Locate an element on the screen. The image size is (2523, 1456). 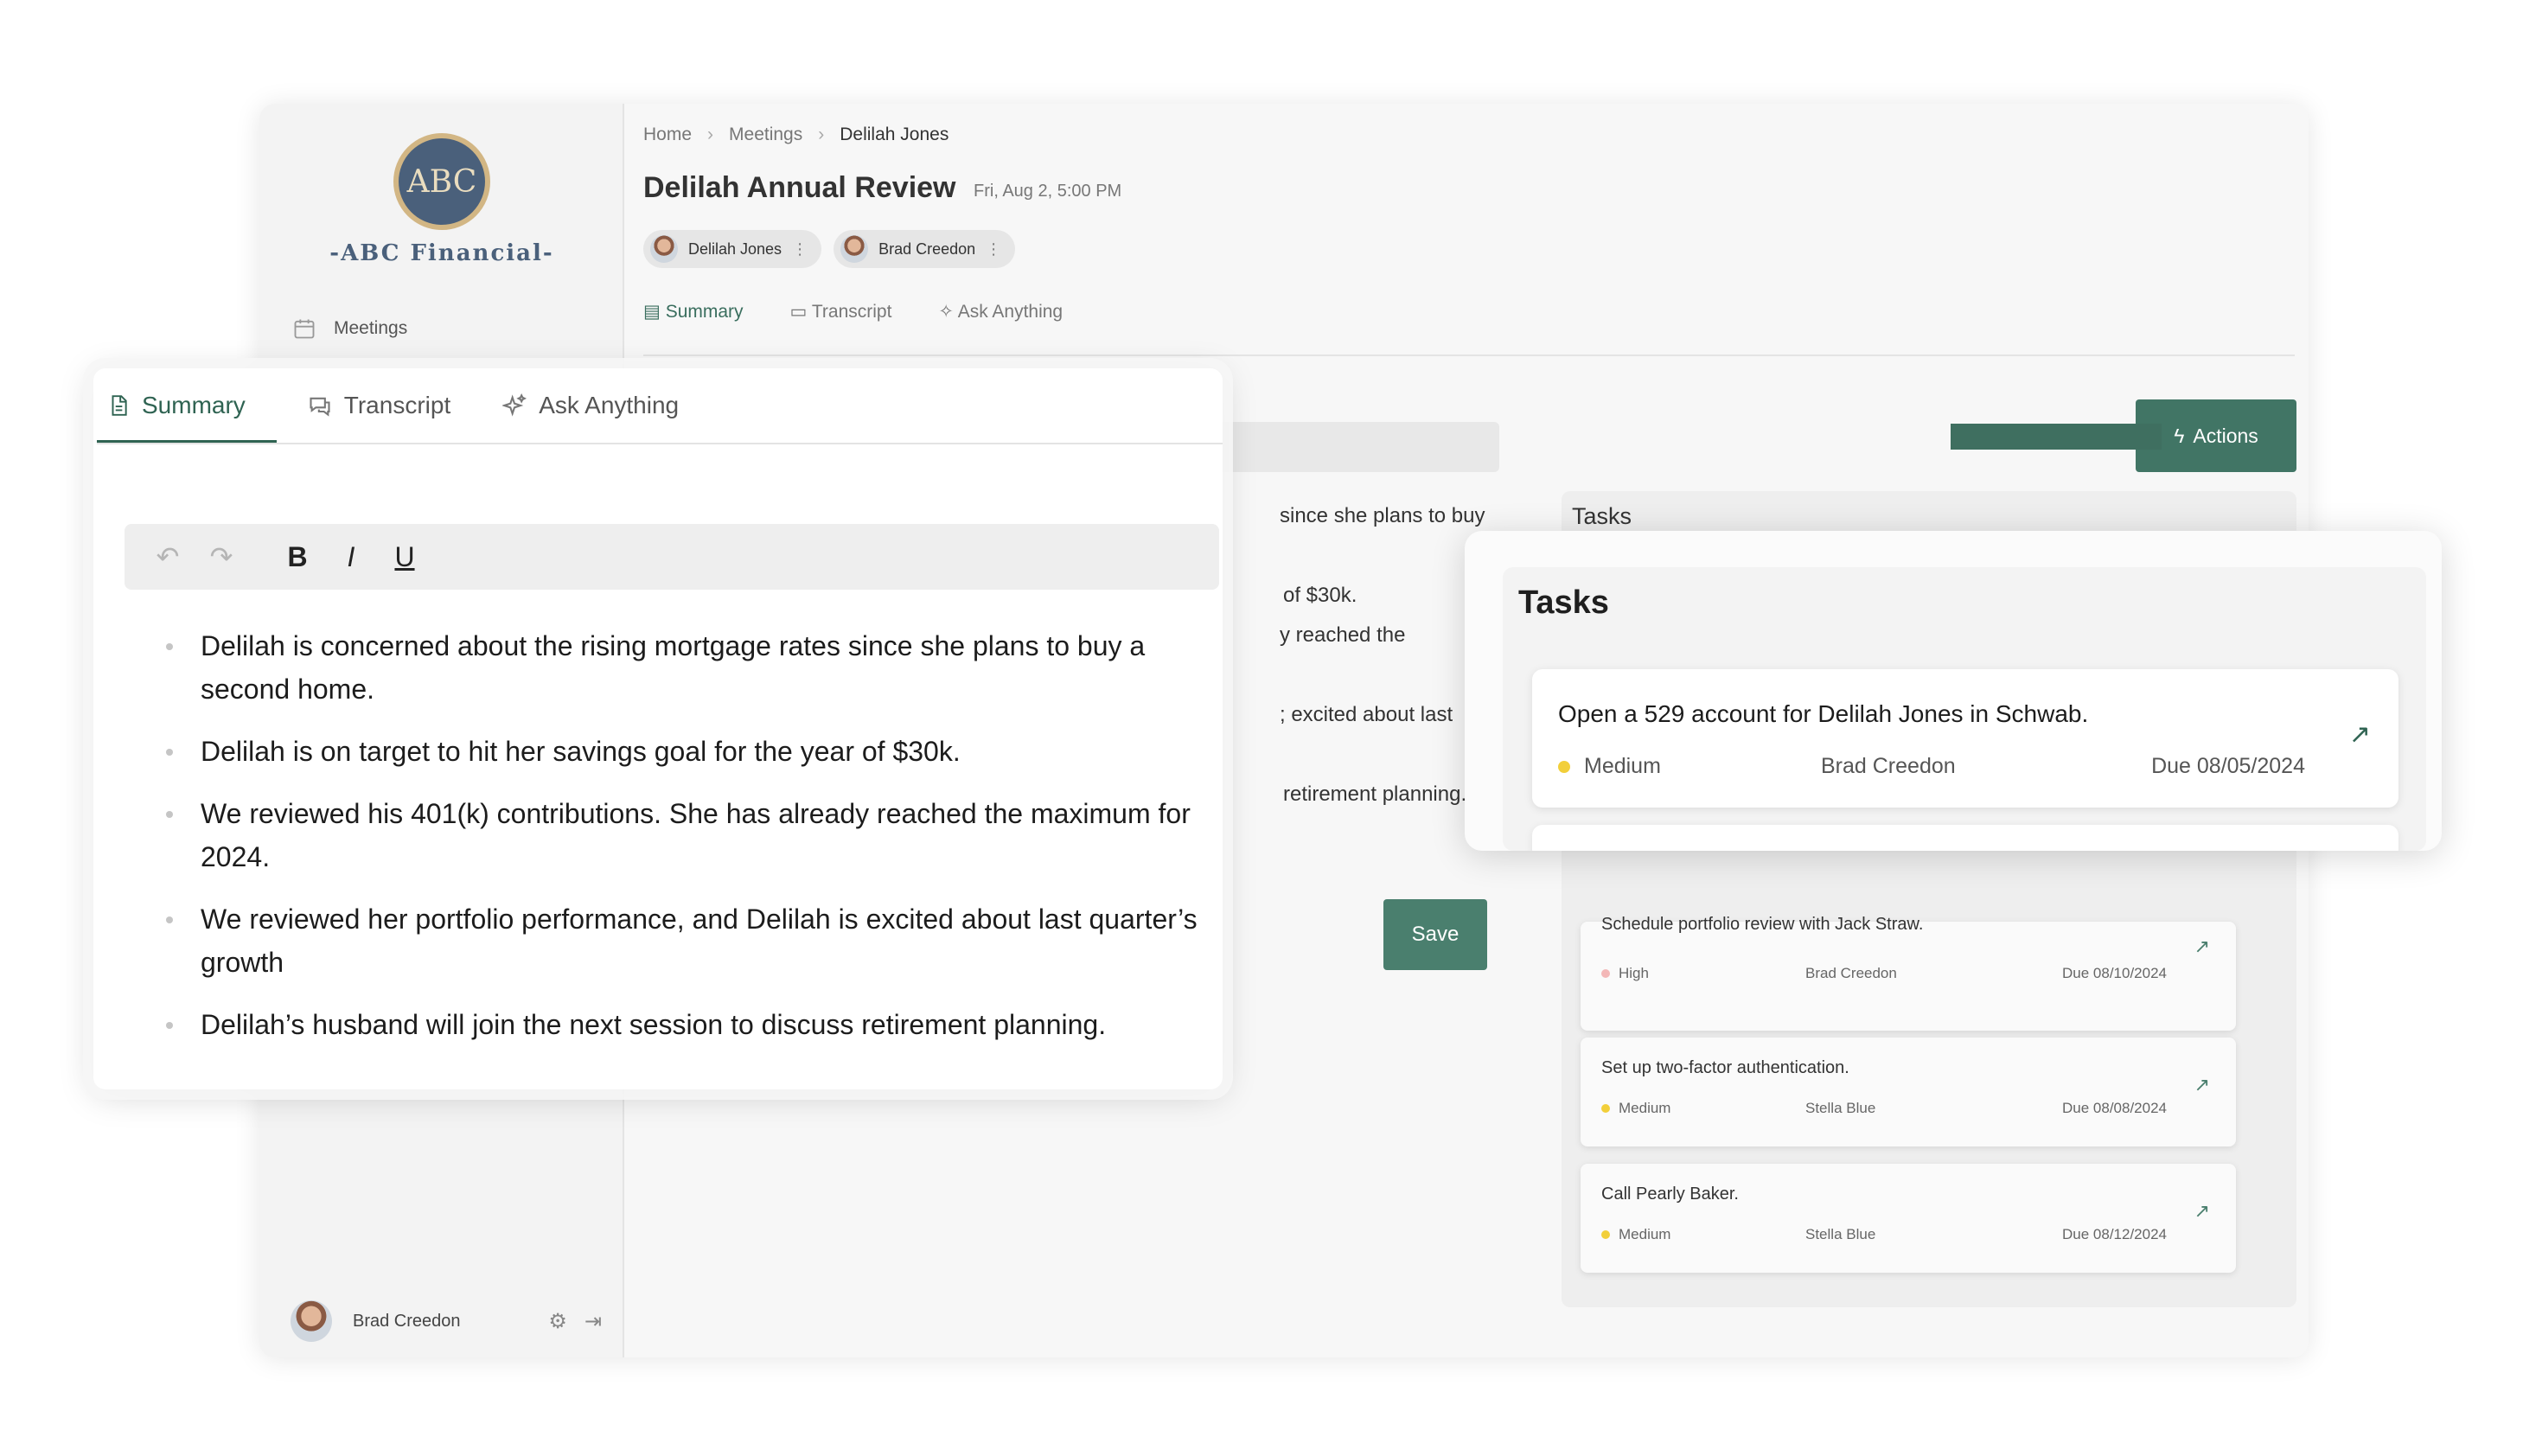
task-due: Due 08/10/2024 is located at coordinates (2114, 973).